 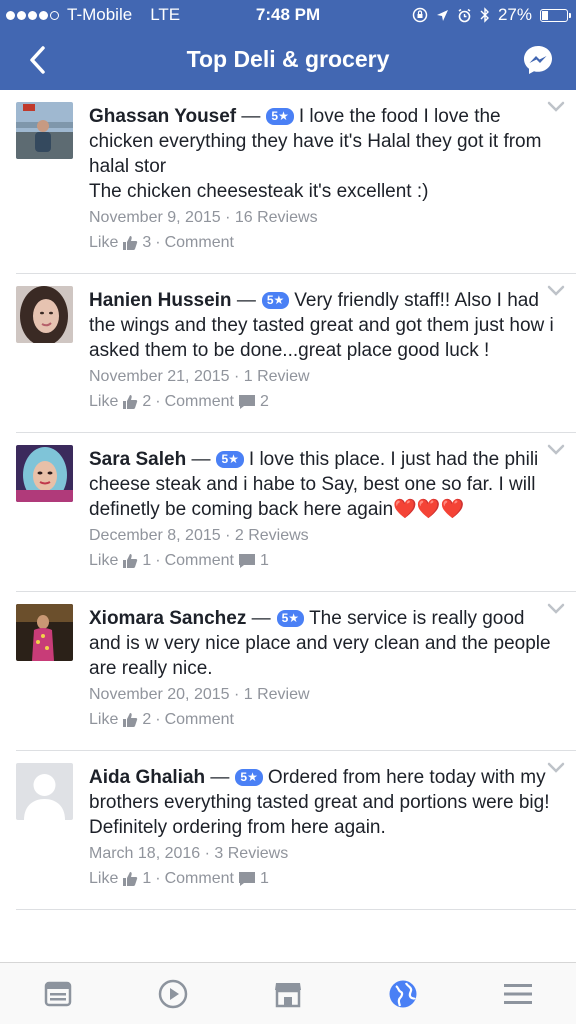 I want to click on status-bar: T-Mobile LTE 7:48 PM 27%, so click(x=288, y=15).